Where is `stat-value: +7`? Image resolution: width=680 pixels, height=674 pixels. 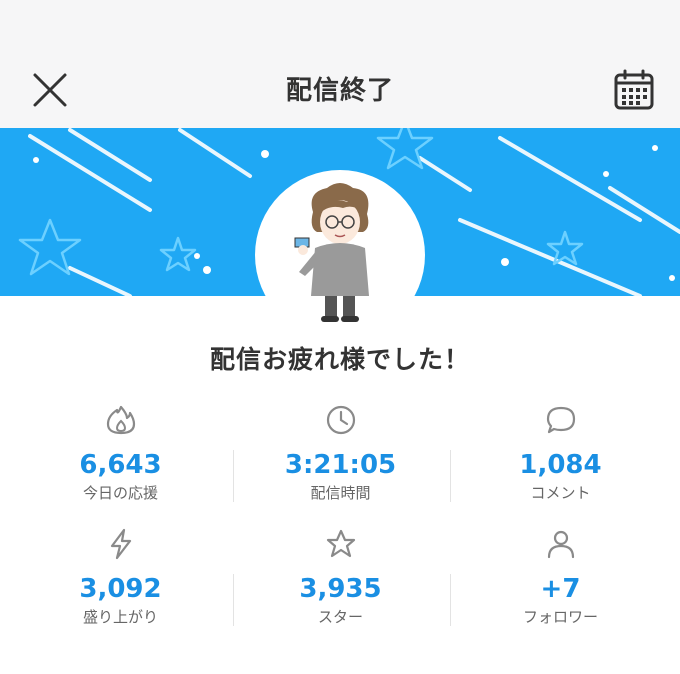 stat-value: +7 is located at coordinates (560, 589).